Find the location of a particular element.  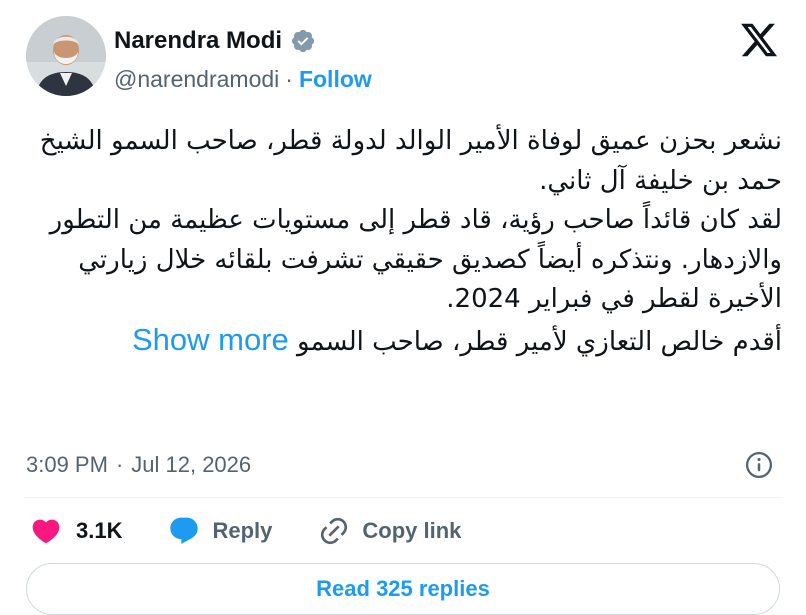

post-timestamp: 3:09 PM · Jul 12, 2026 is located at coordinates (138, 465).